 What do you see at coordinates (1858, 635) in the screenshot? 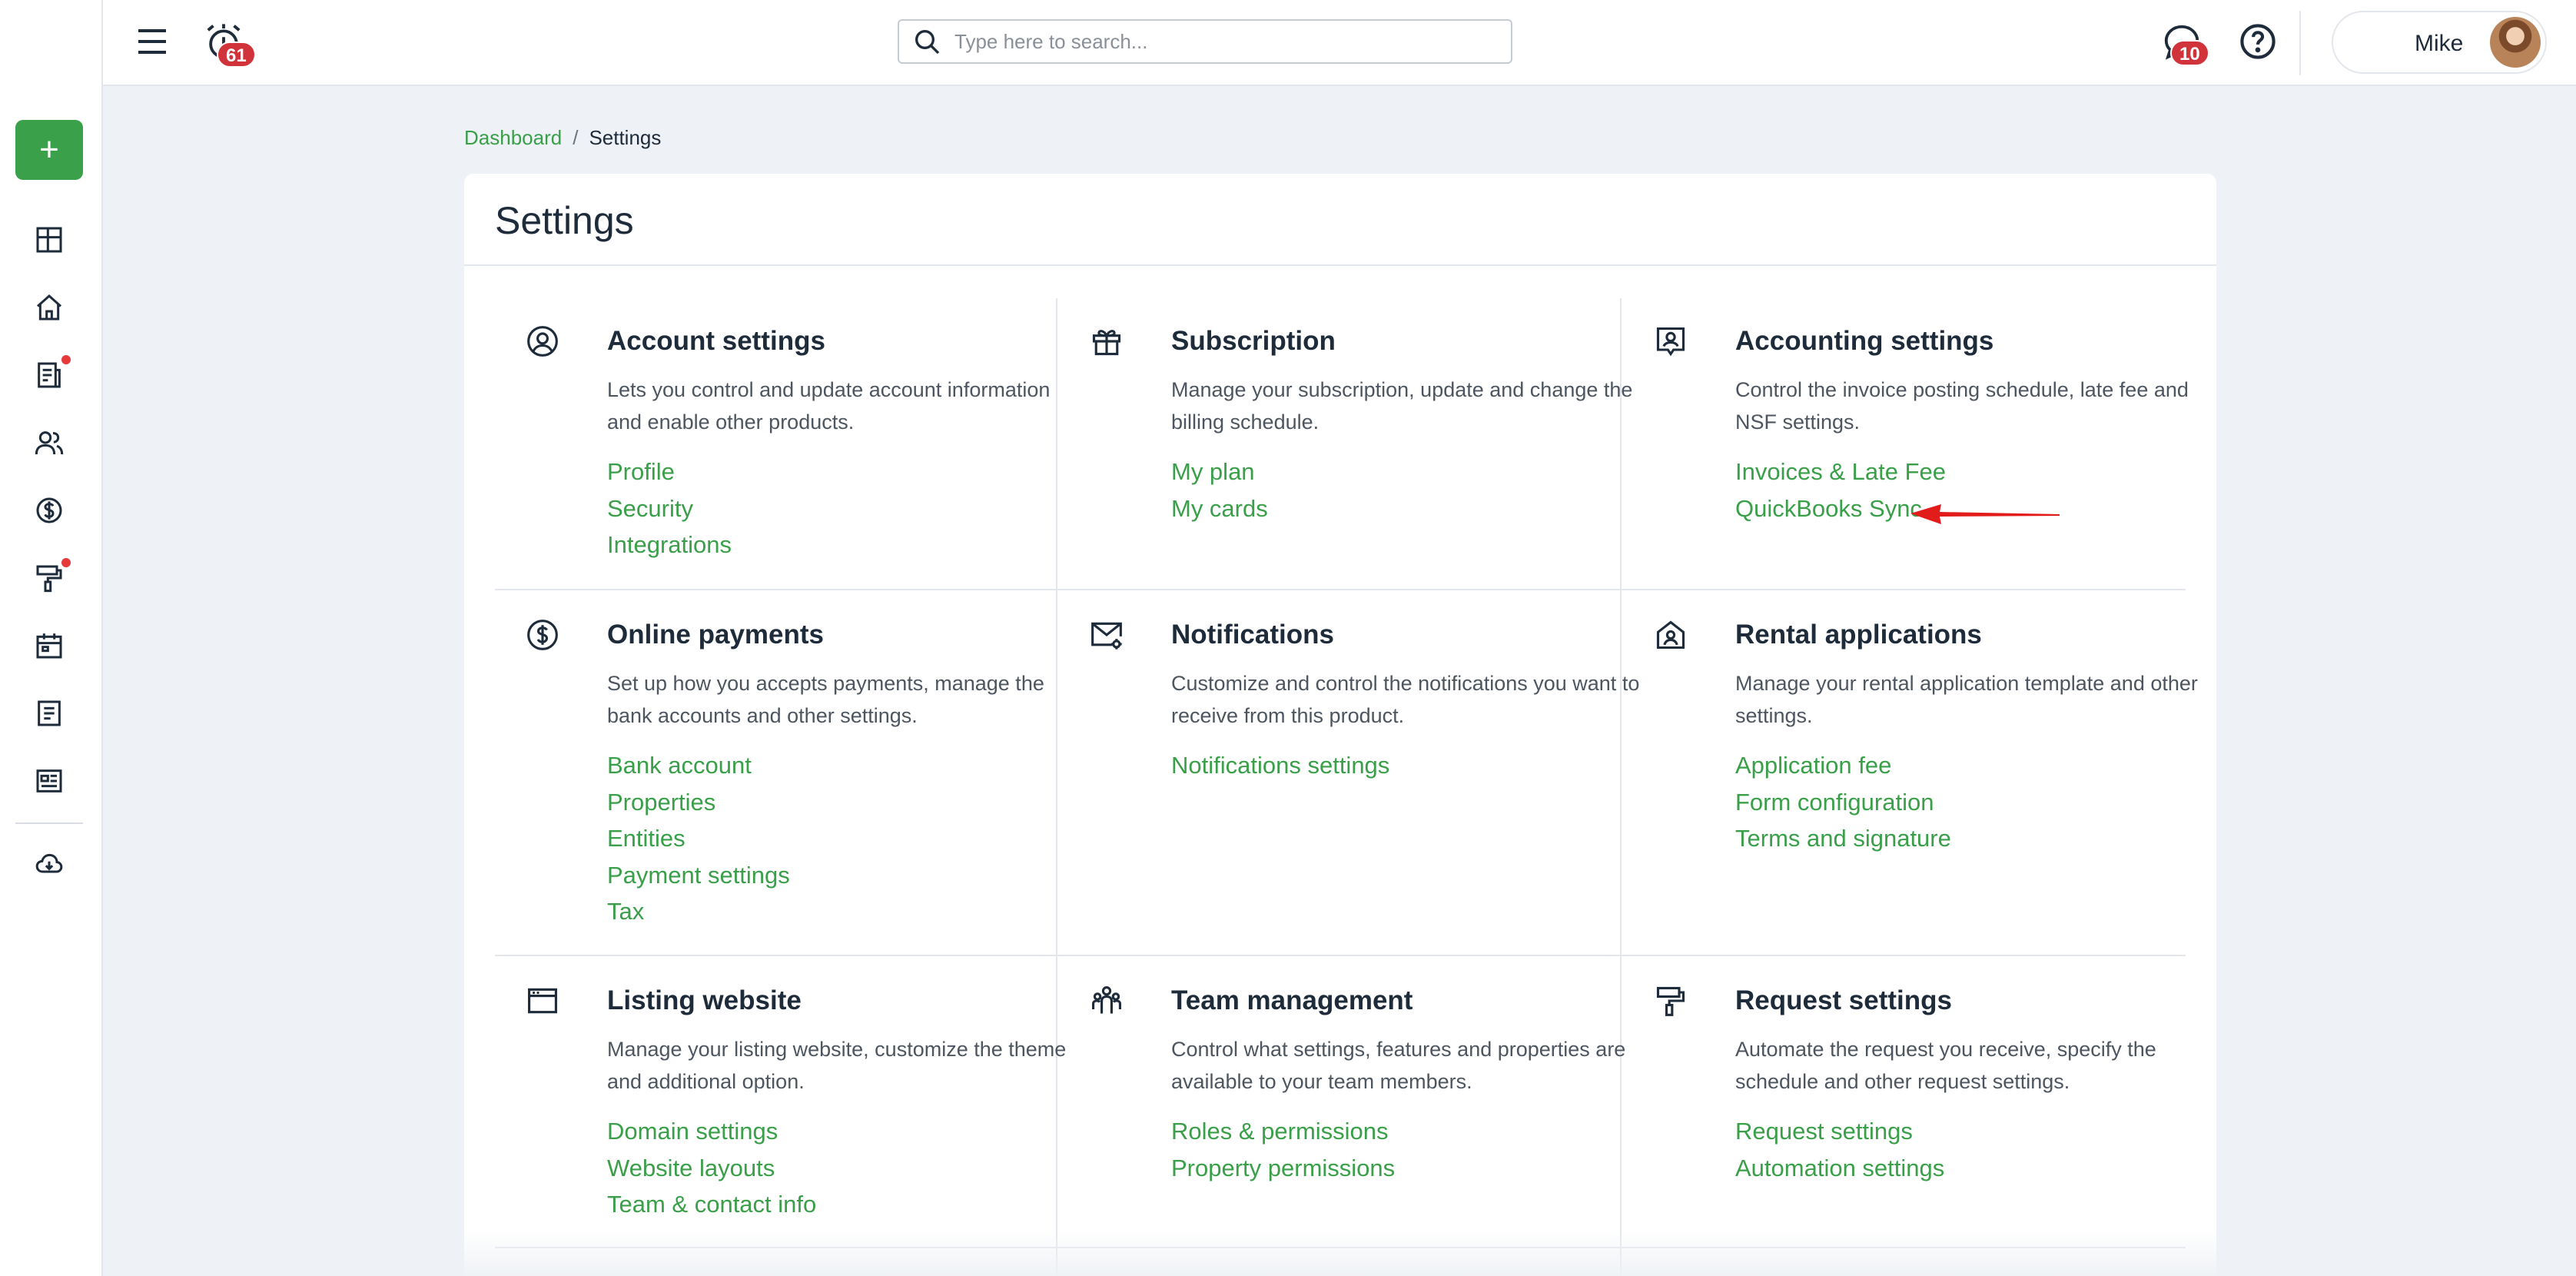
I see `section-title: Rental applications` at bounding box center [1858, 635].